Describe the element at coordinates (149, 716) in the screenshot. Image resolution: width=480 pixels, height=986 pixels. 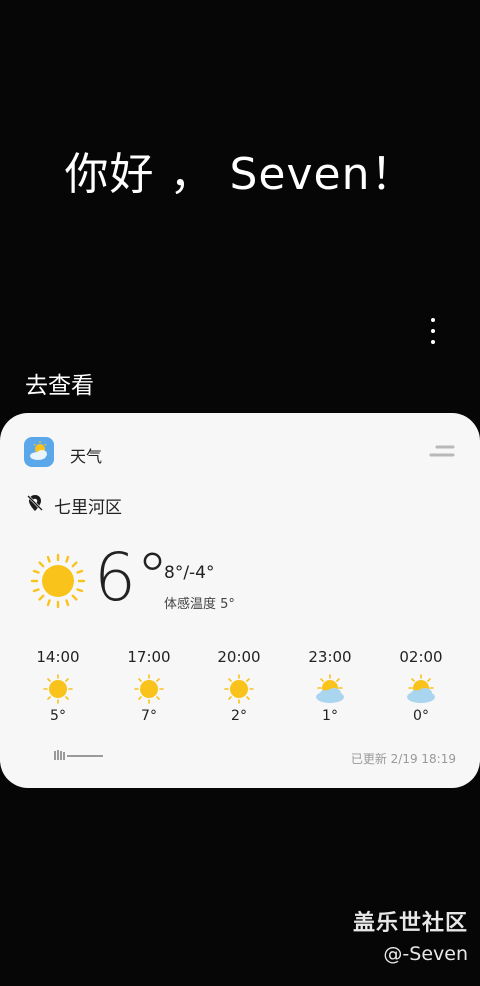
I see `forecast-temperature: 7°` at that location.